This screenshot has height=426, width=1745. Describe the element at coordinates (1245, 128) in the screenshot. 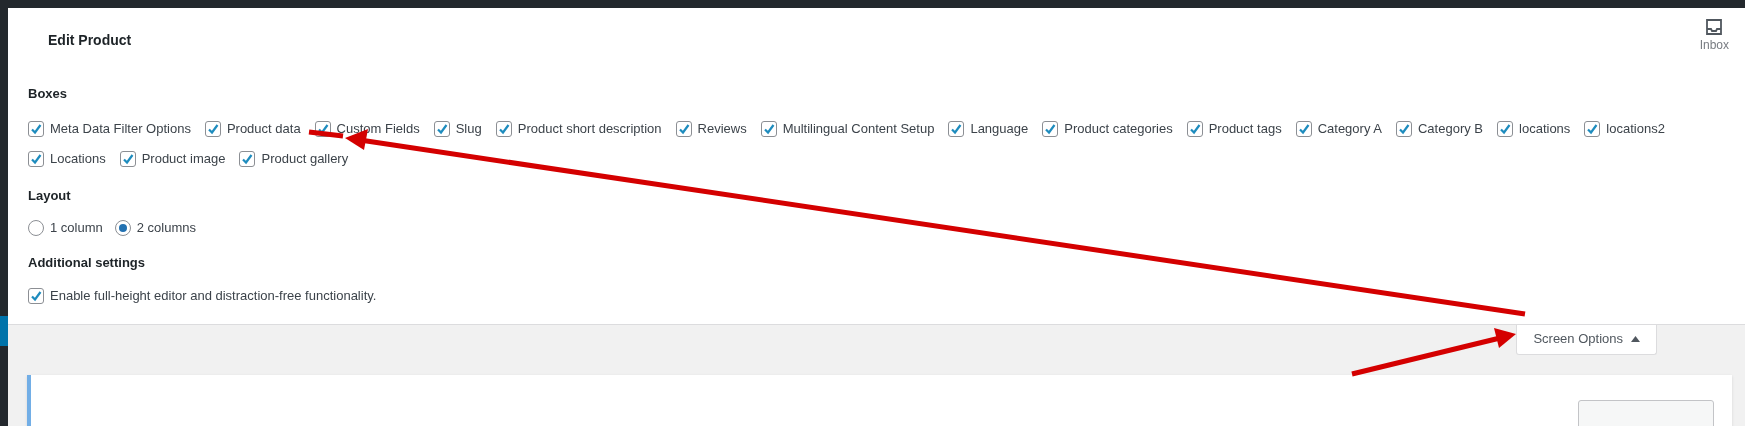

I see `checkbox-label: Product tags` at that location.